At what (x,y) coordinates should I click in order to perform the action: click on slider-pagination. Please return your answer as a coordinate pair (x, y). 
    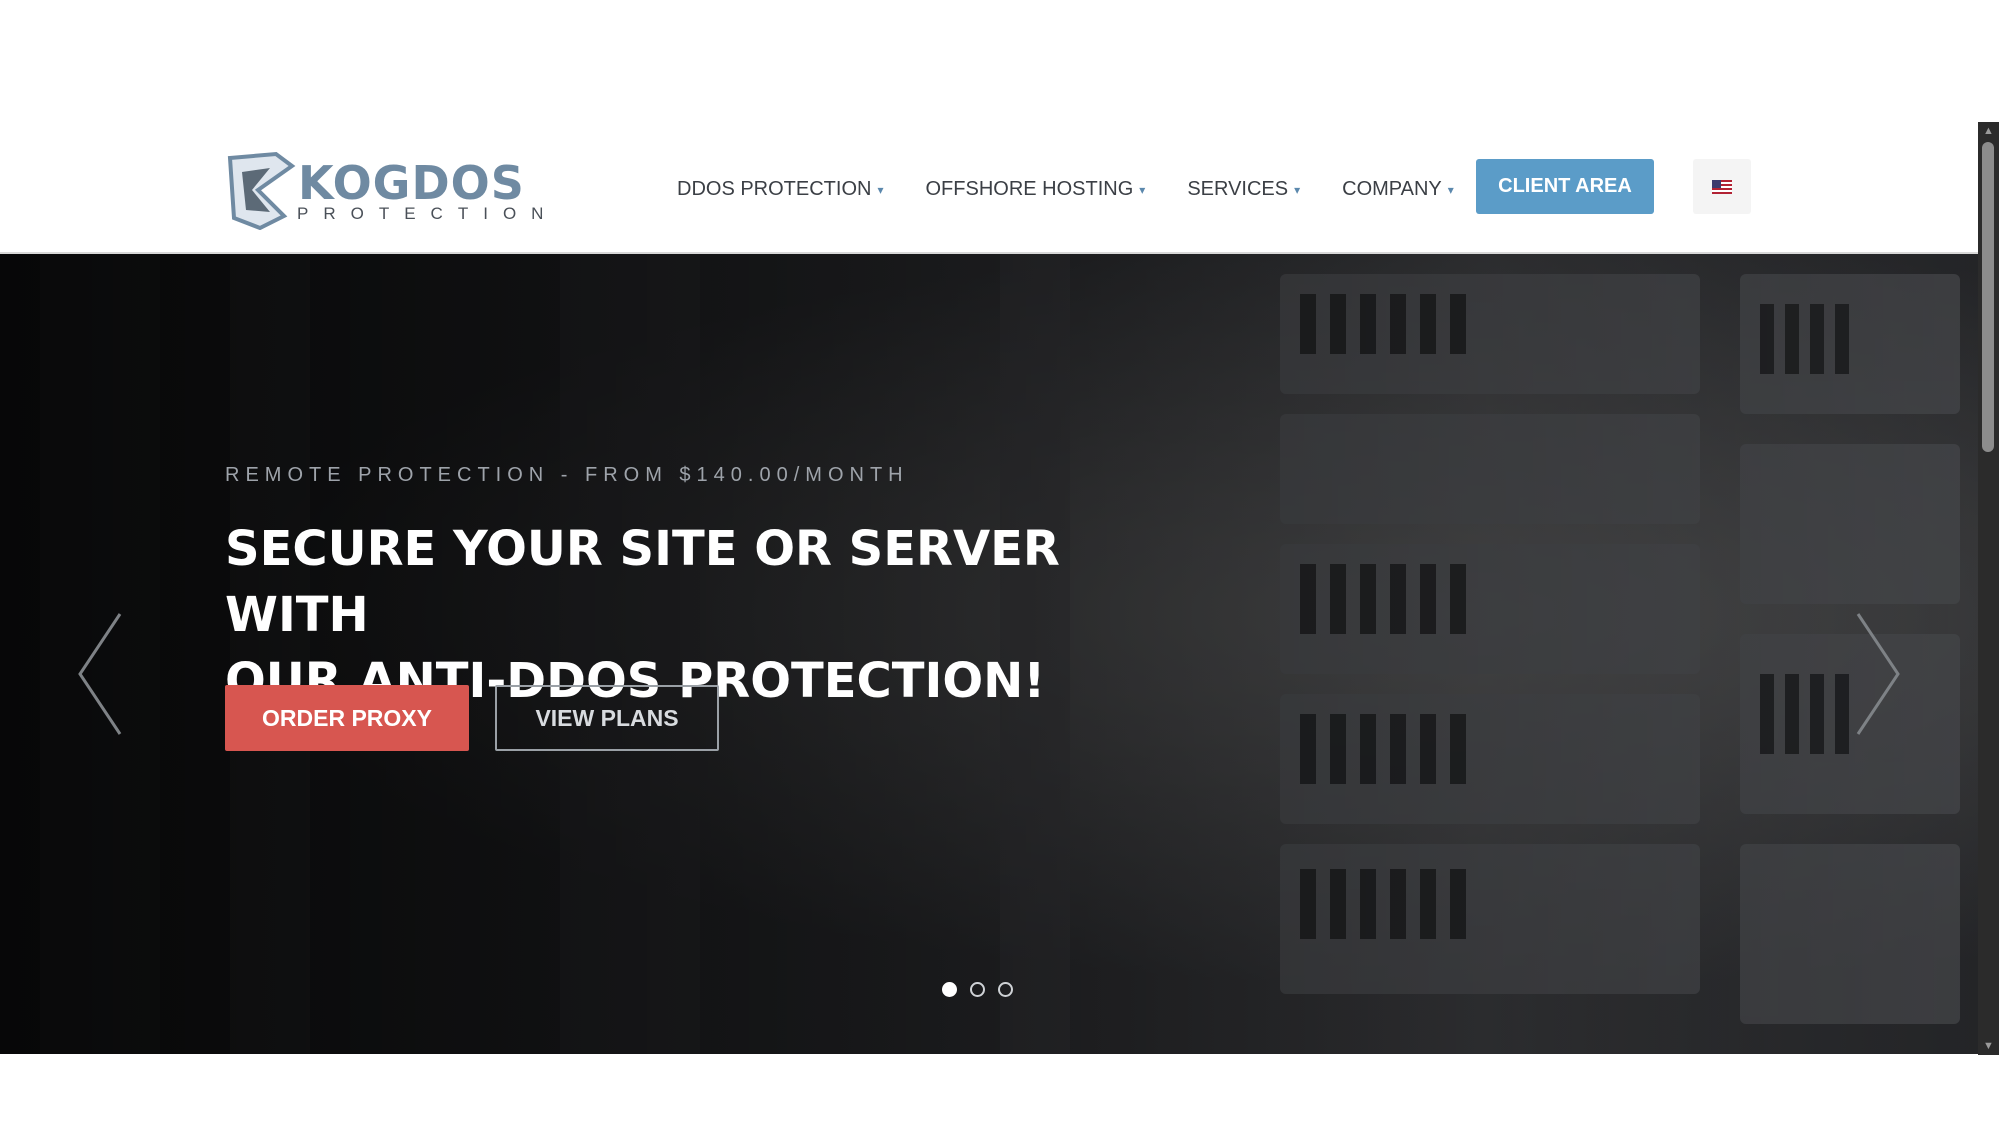
    Looking at the image, I should click on (977, 989).